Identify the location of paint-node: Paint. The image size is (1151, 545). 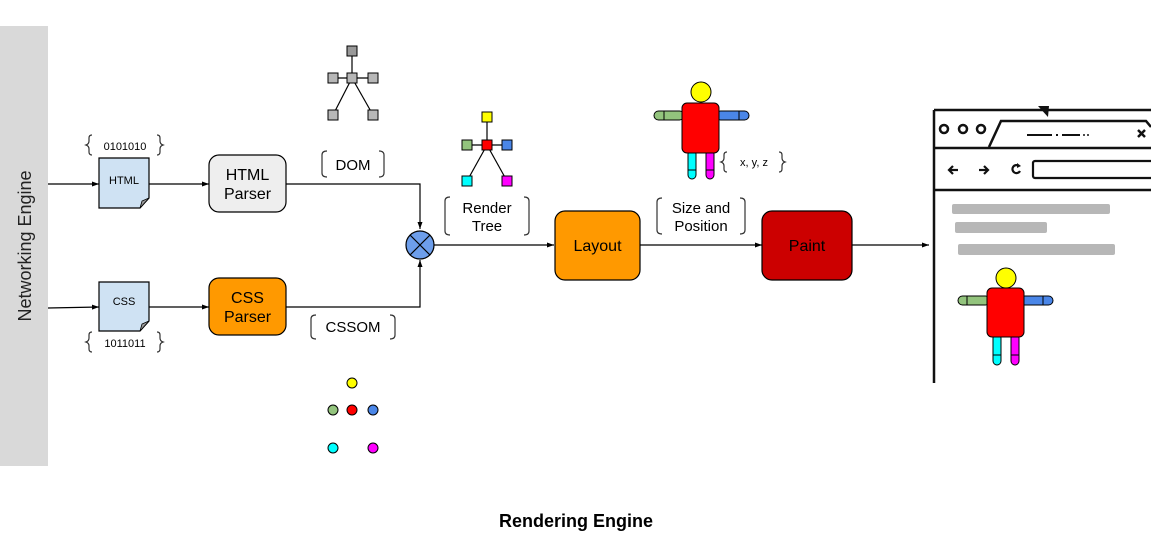
(807, 245).